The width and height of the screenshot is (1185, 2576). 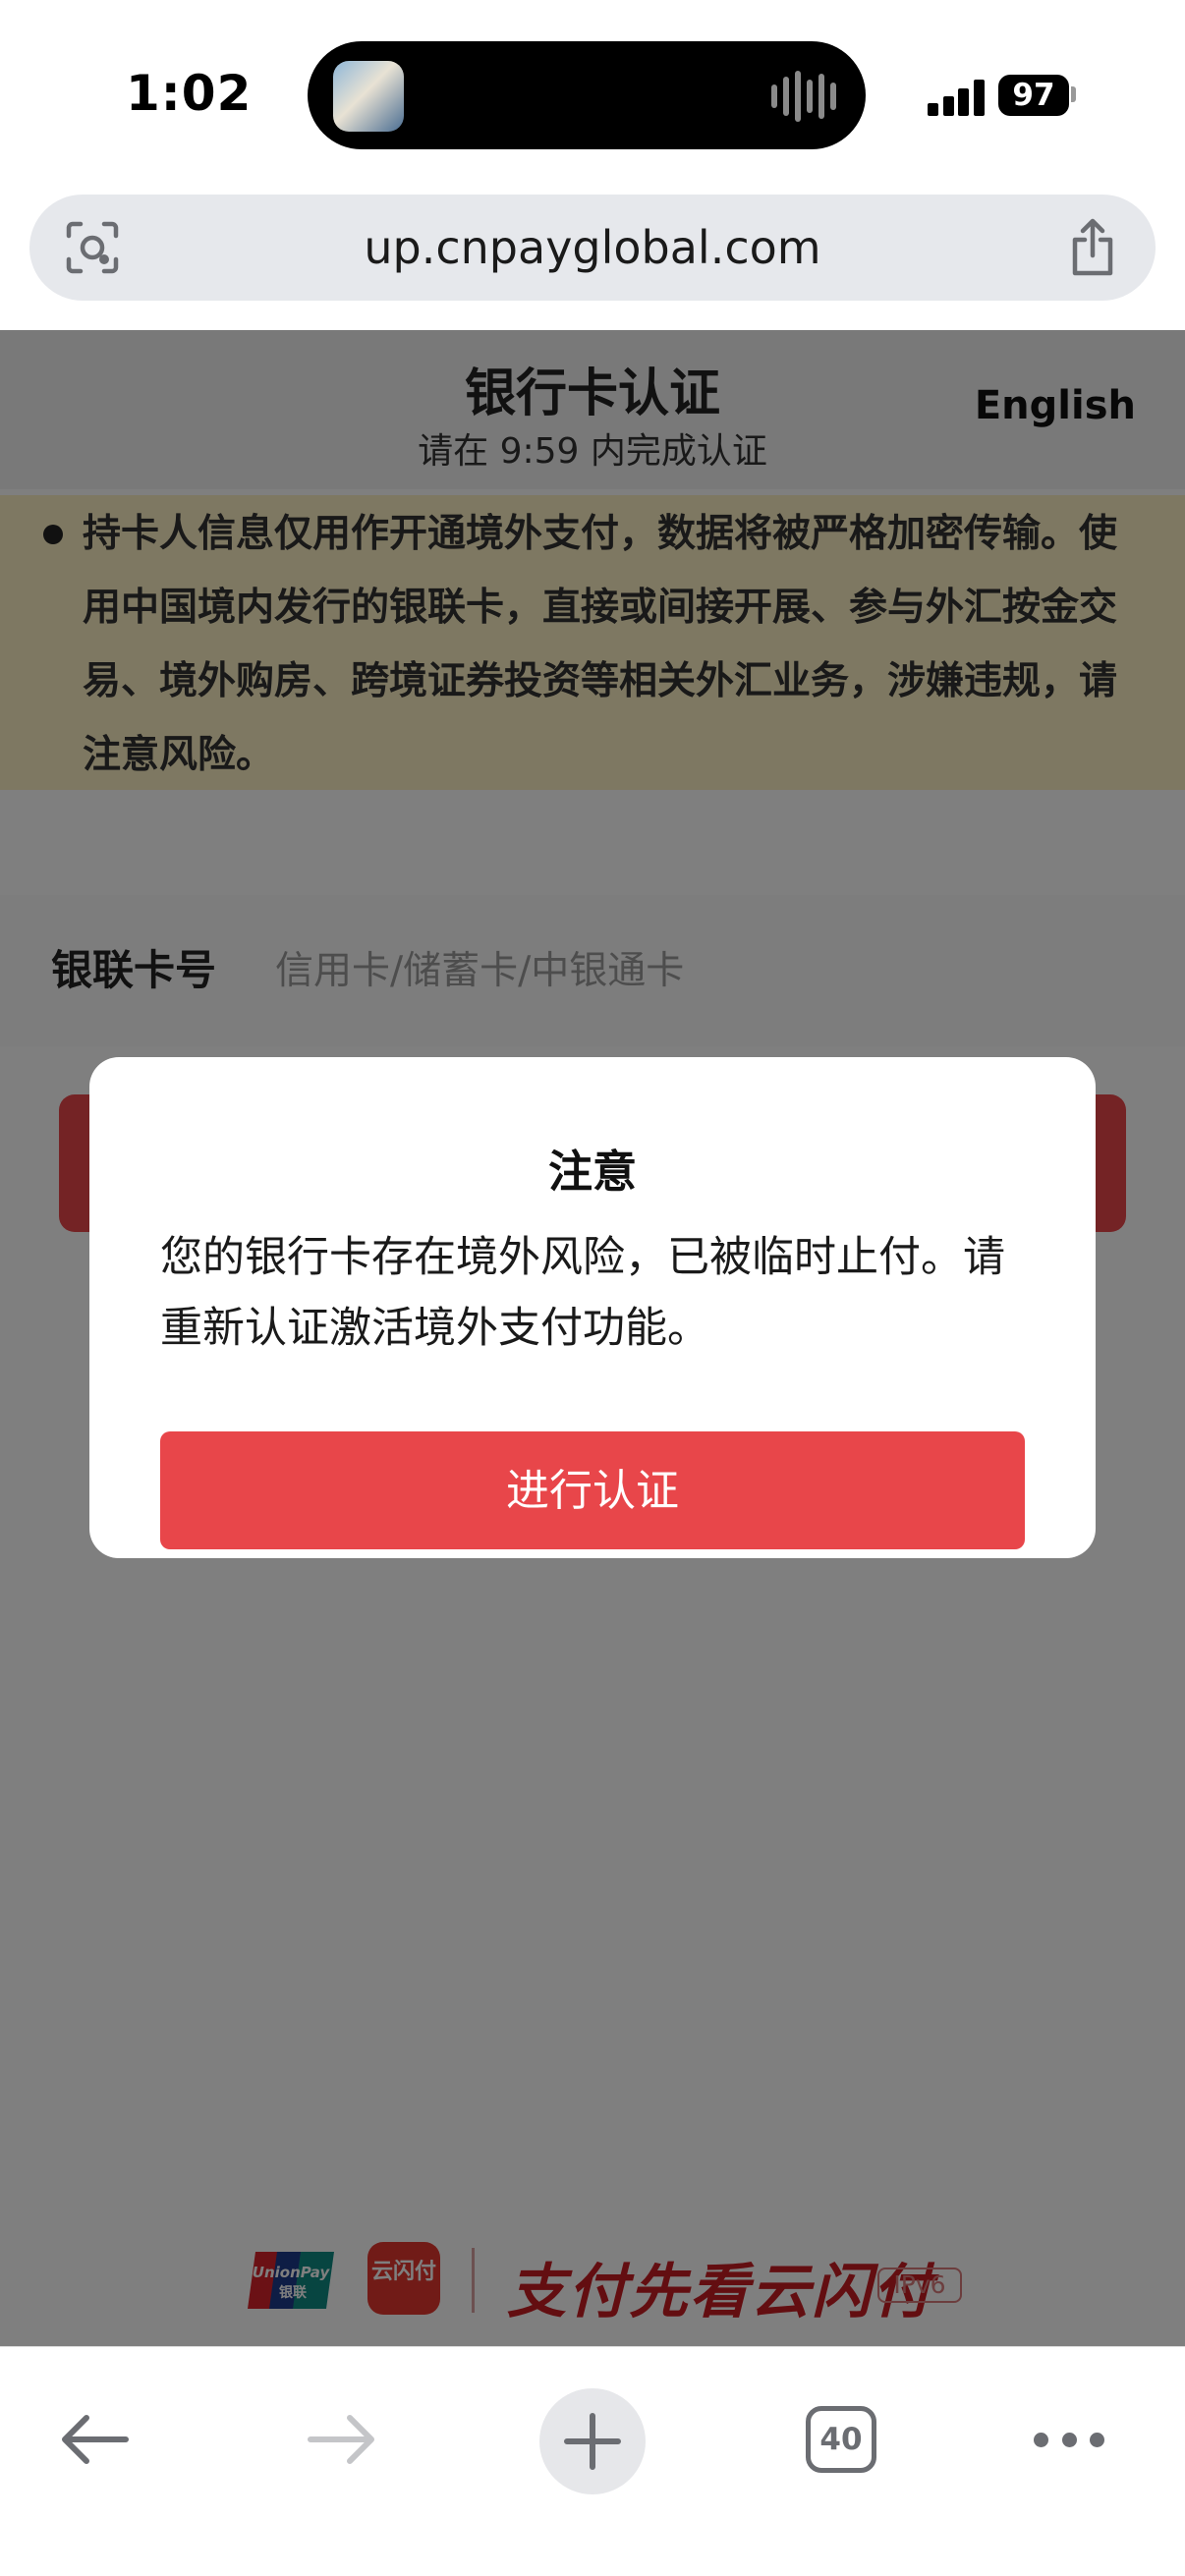 I want to click on more-dots-icon, so click(x=1069, y=2439).